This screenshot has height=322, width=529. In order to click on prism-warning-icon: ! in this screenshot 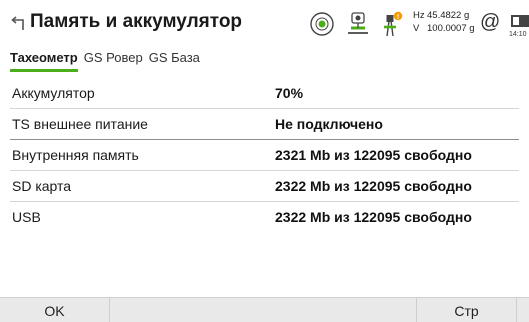, I will do `click(391, 24)`.